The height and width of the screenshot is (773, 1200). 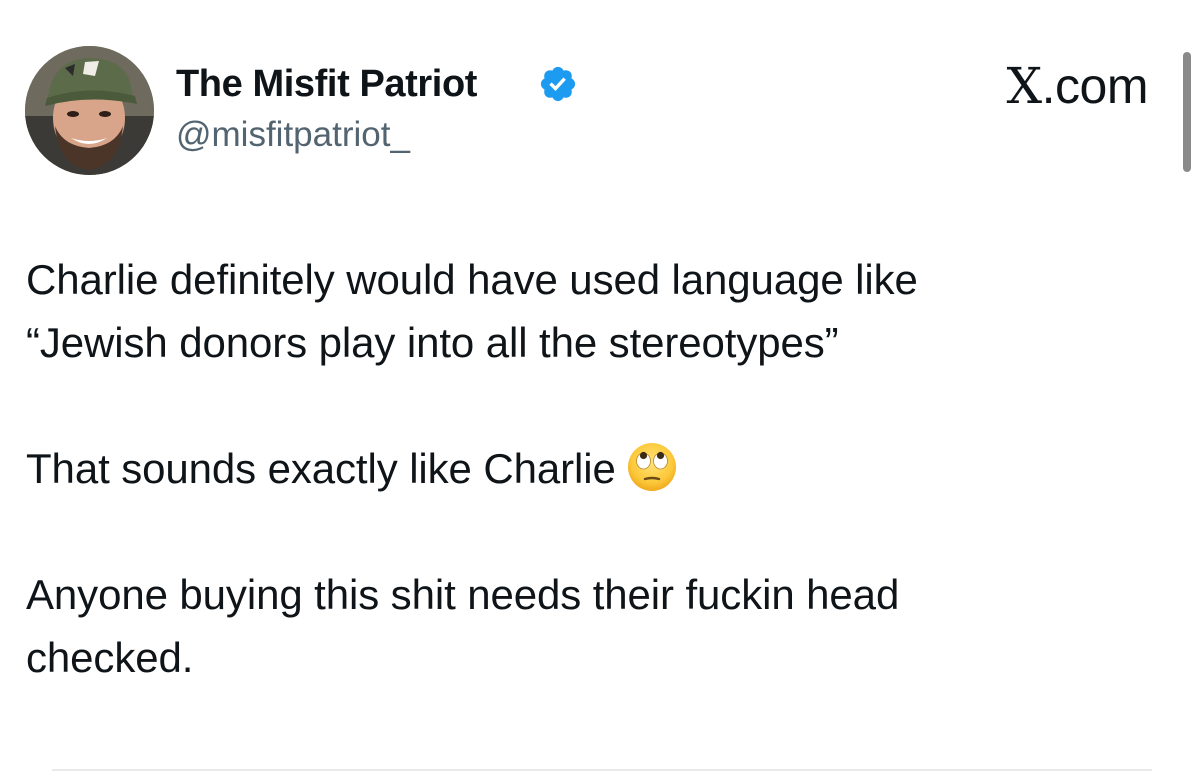 I want to click on profile-photo-icon, so click(x=89, y=110).